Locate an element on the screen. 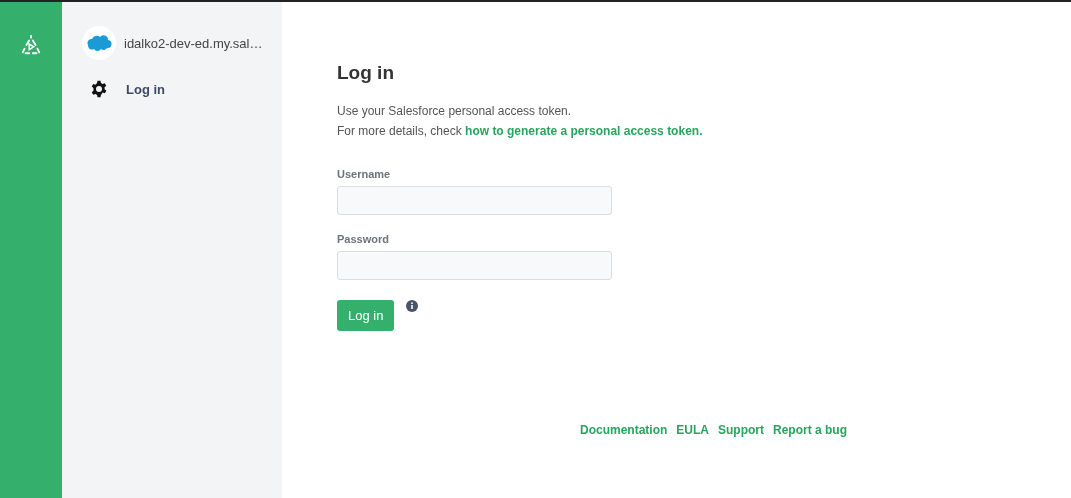  footer-link: Documentation is located at coordinates (624, 430).